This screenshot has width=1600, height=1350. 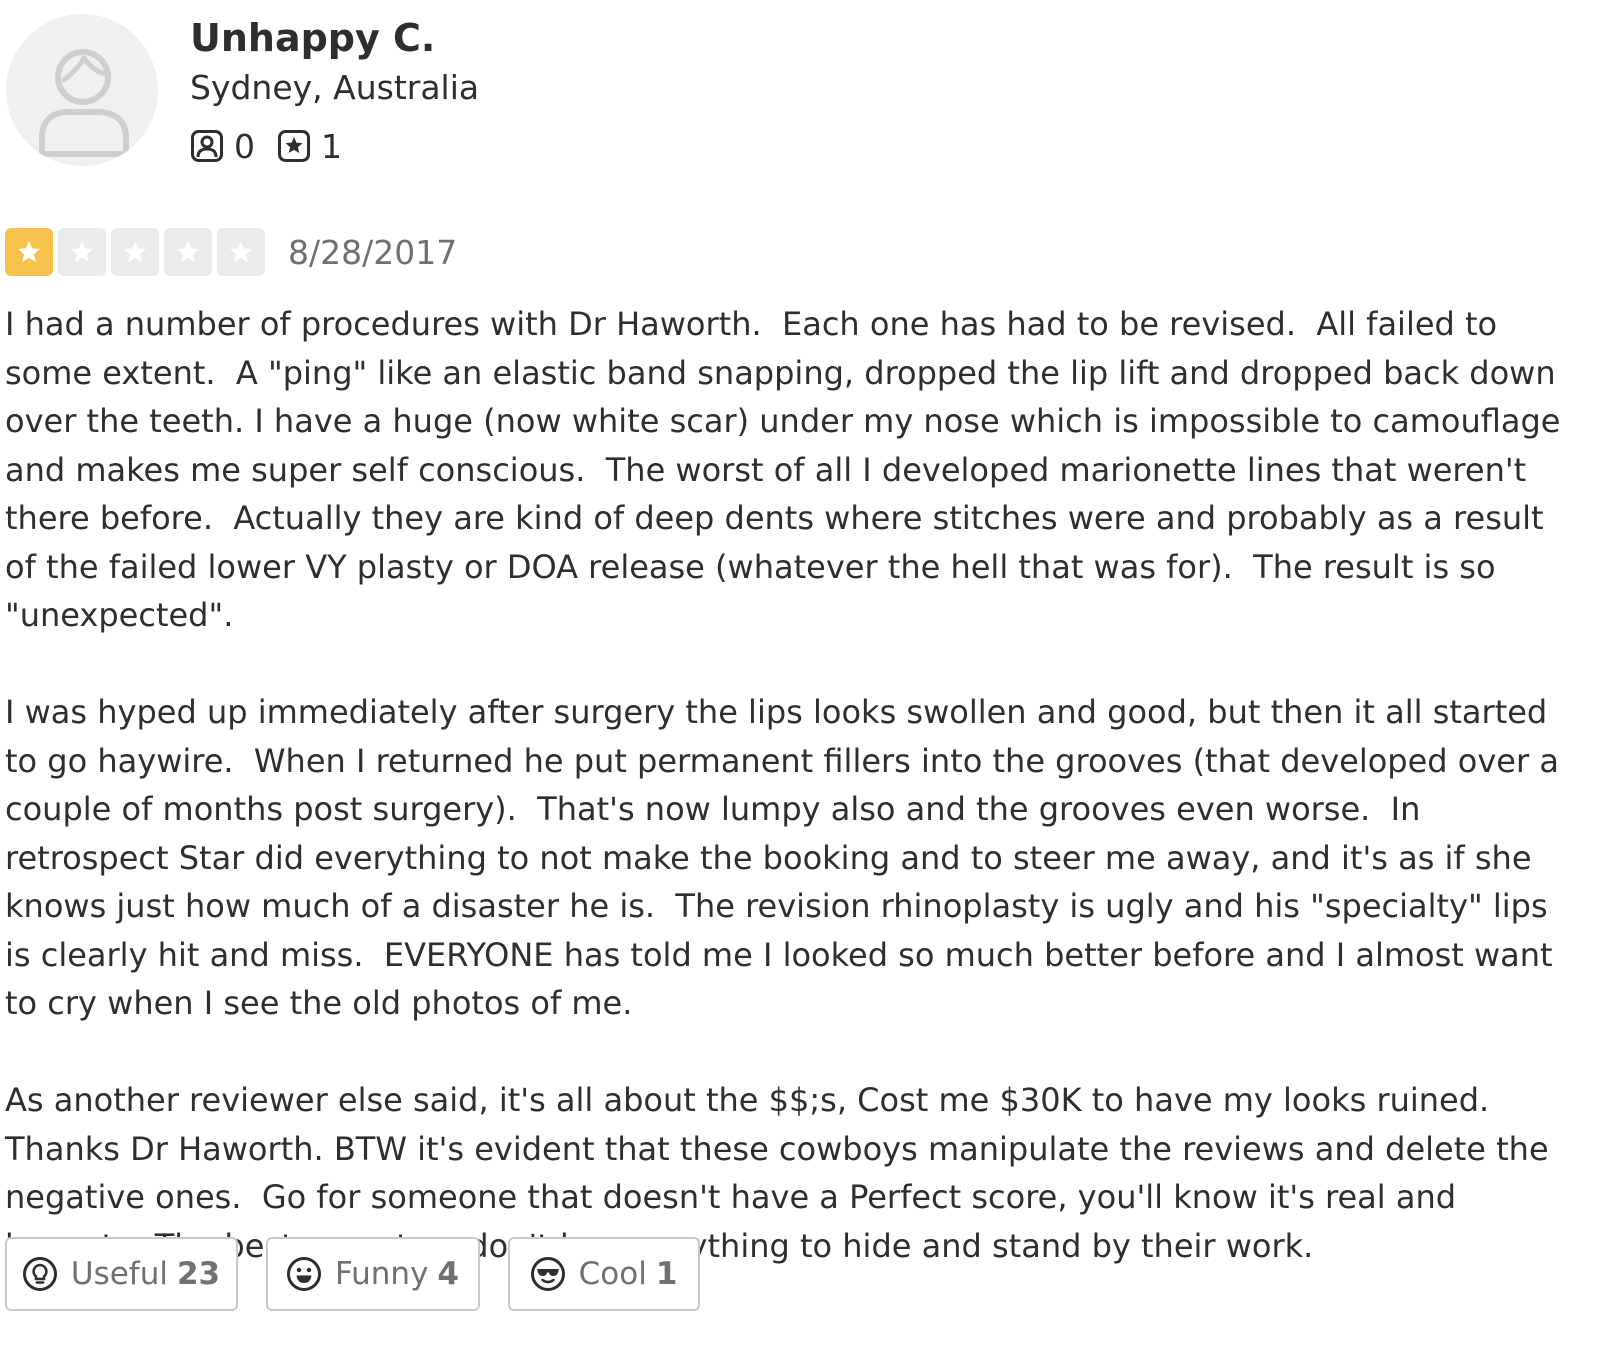 I want to click on useful-count: 23, so click(x=198, y=1274).